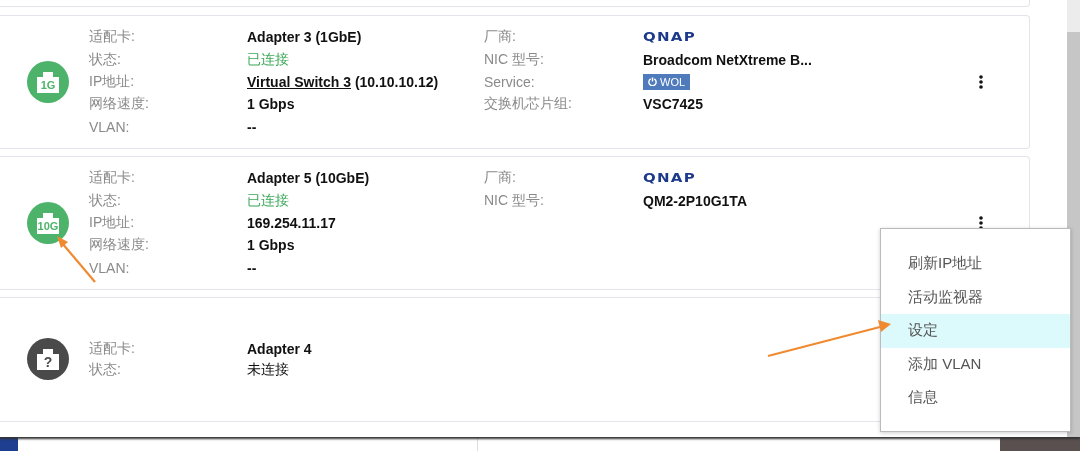 This screenshot has width=1080, height=451. I want to click on port-speed-label: 10G, so click(48, 225).